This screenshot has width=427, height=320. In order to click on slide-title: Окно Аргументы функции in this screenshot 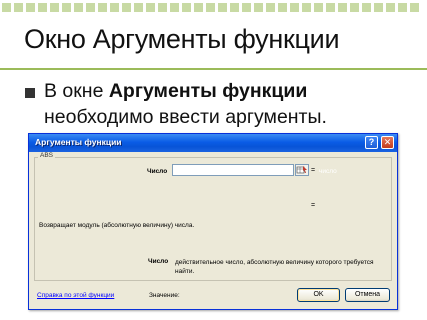, I will do `click(182, 39)`.